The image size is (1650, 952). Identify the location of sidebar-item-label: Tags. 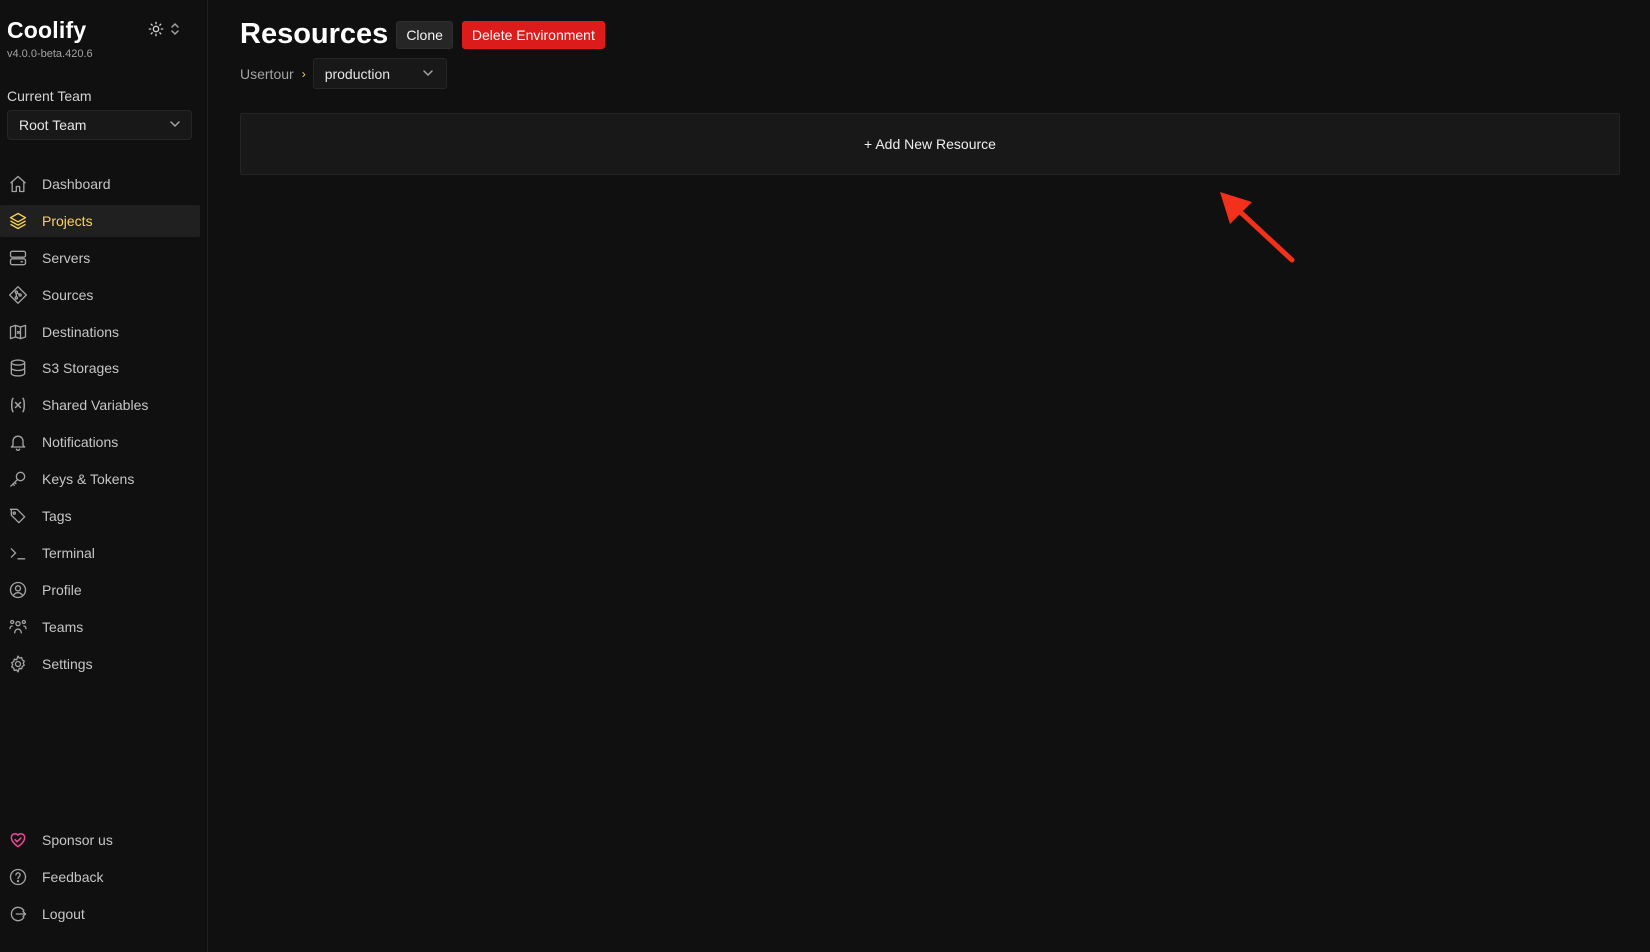
(57, 516).